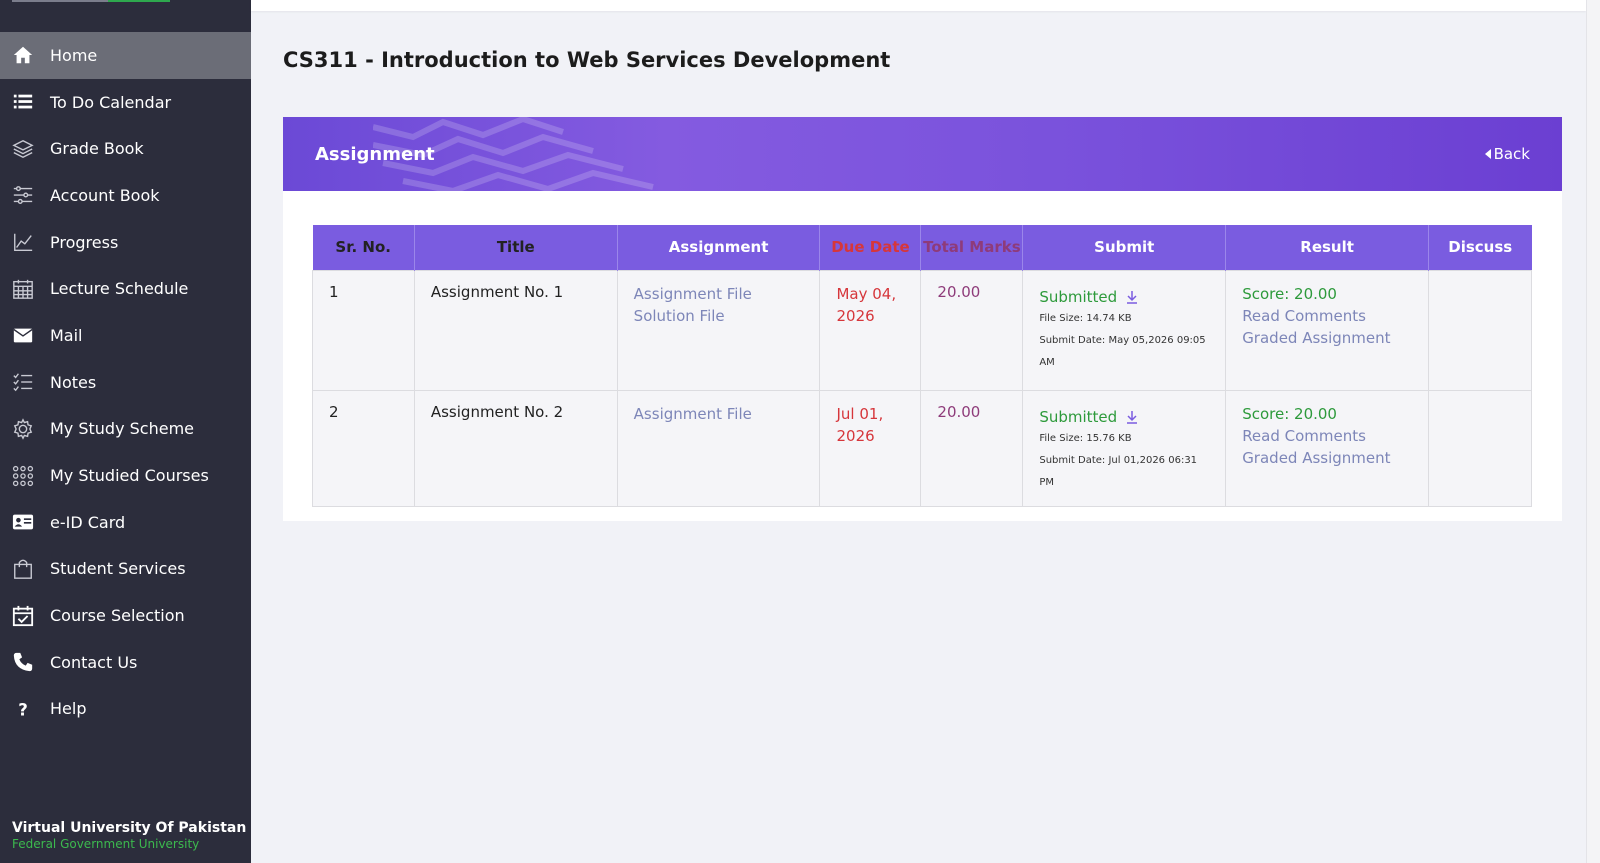  What do you see at coordinates (516, 247) in the screenshot?
I see `column-header-title: Title` at bounding box center [516, 247].